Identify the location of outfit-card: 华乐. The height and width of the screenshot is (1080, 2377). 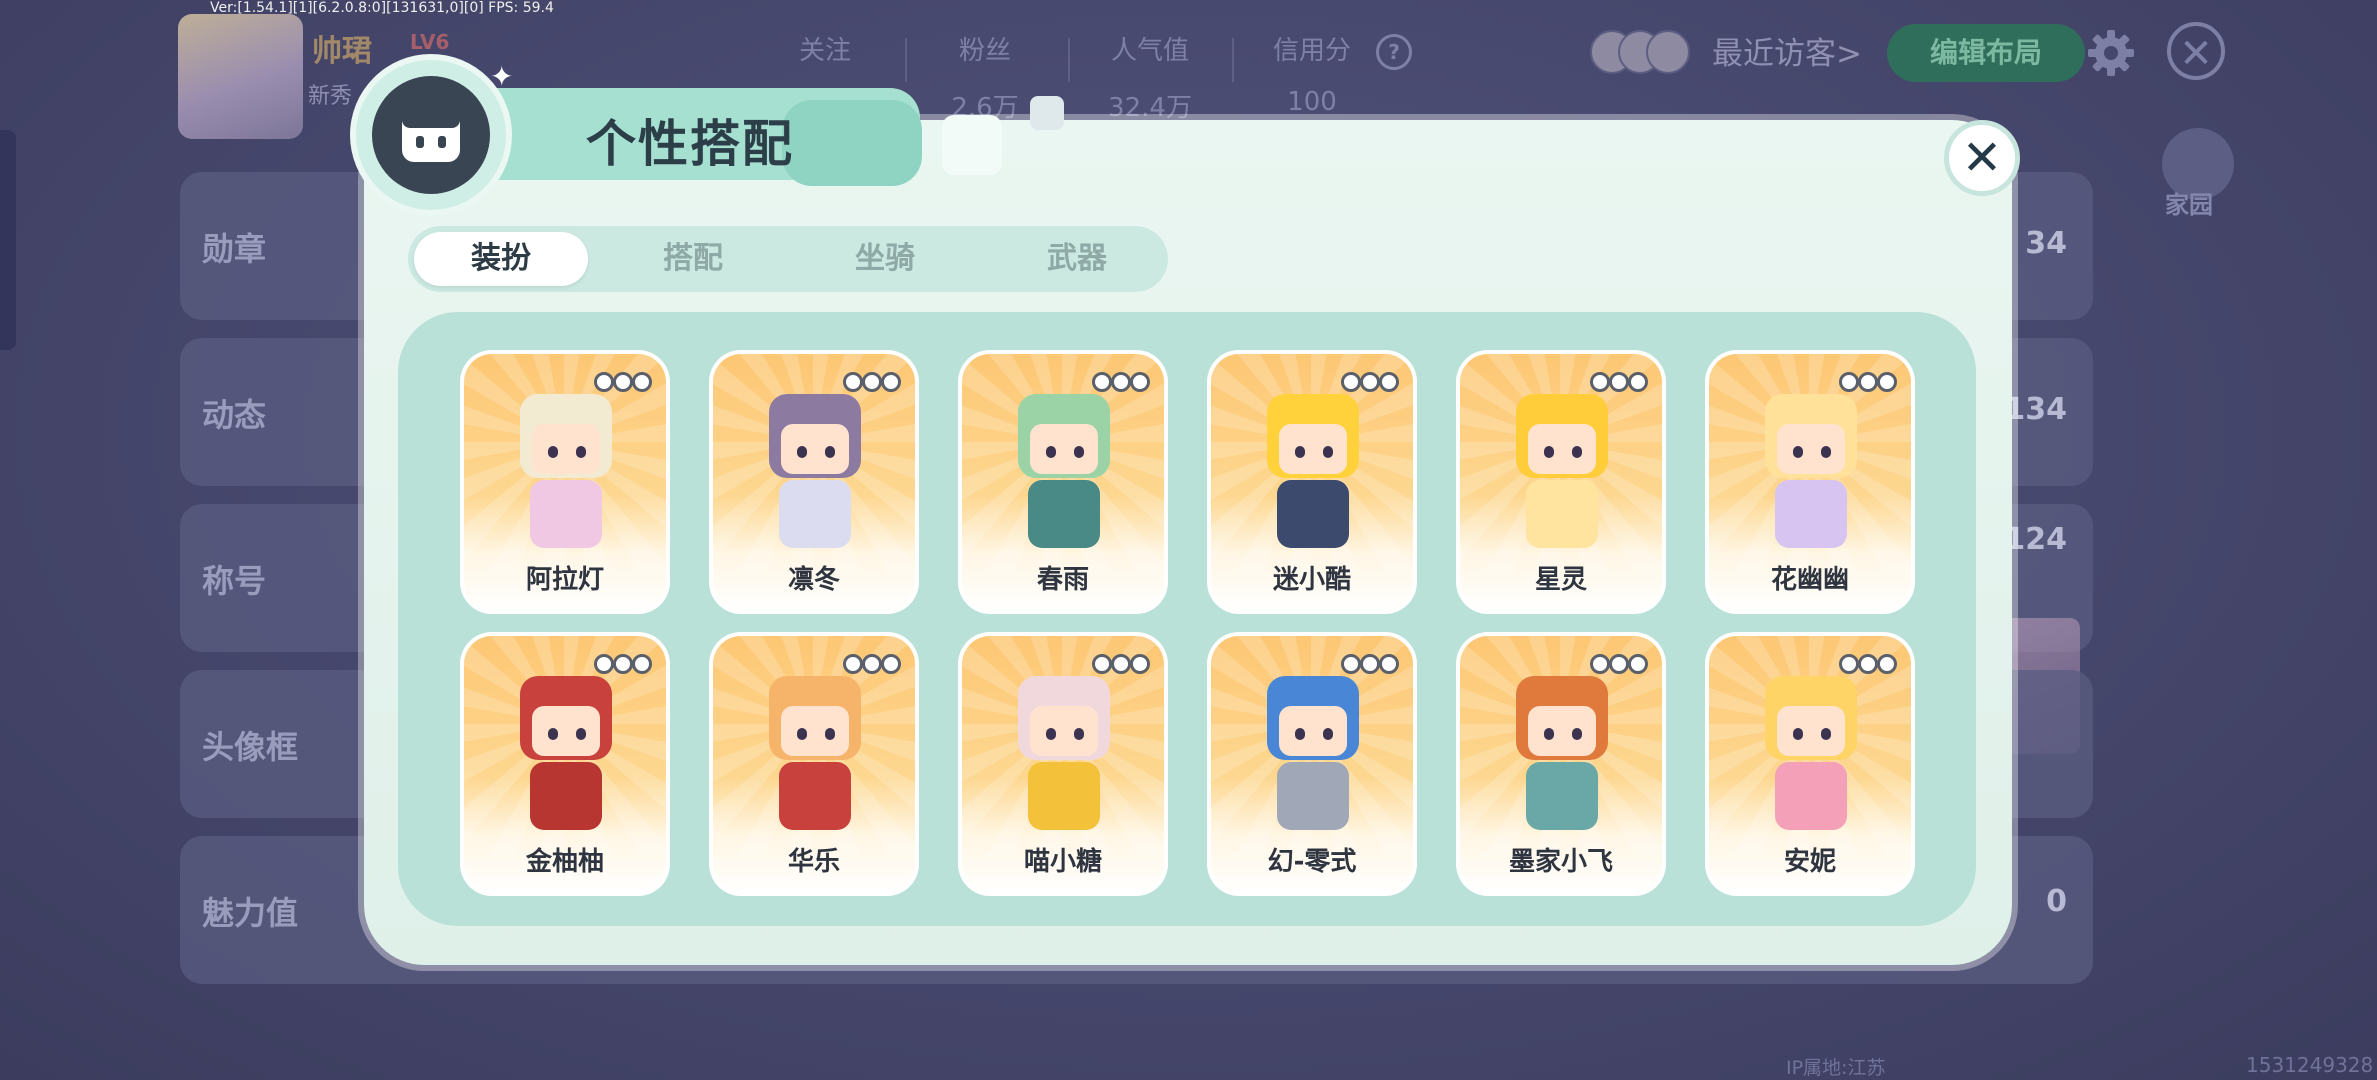
(814, 764).